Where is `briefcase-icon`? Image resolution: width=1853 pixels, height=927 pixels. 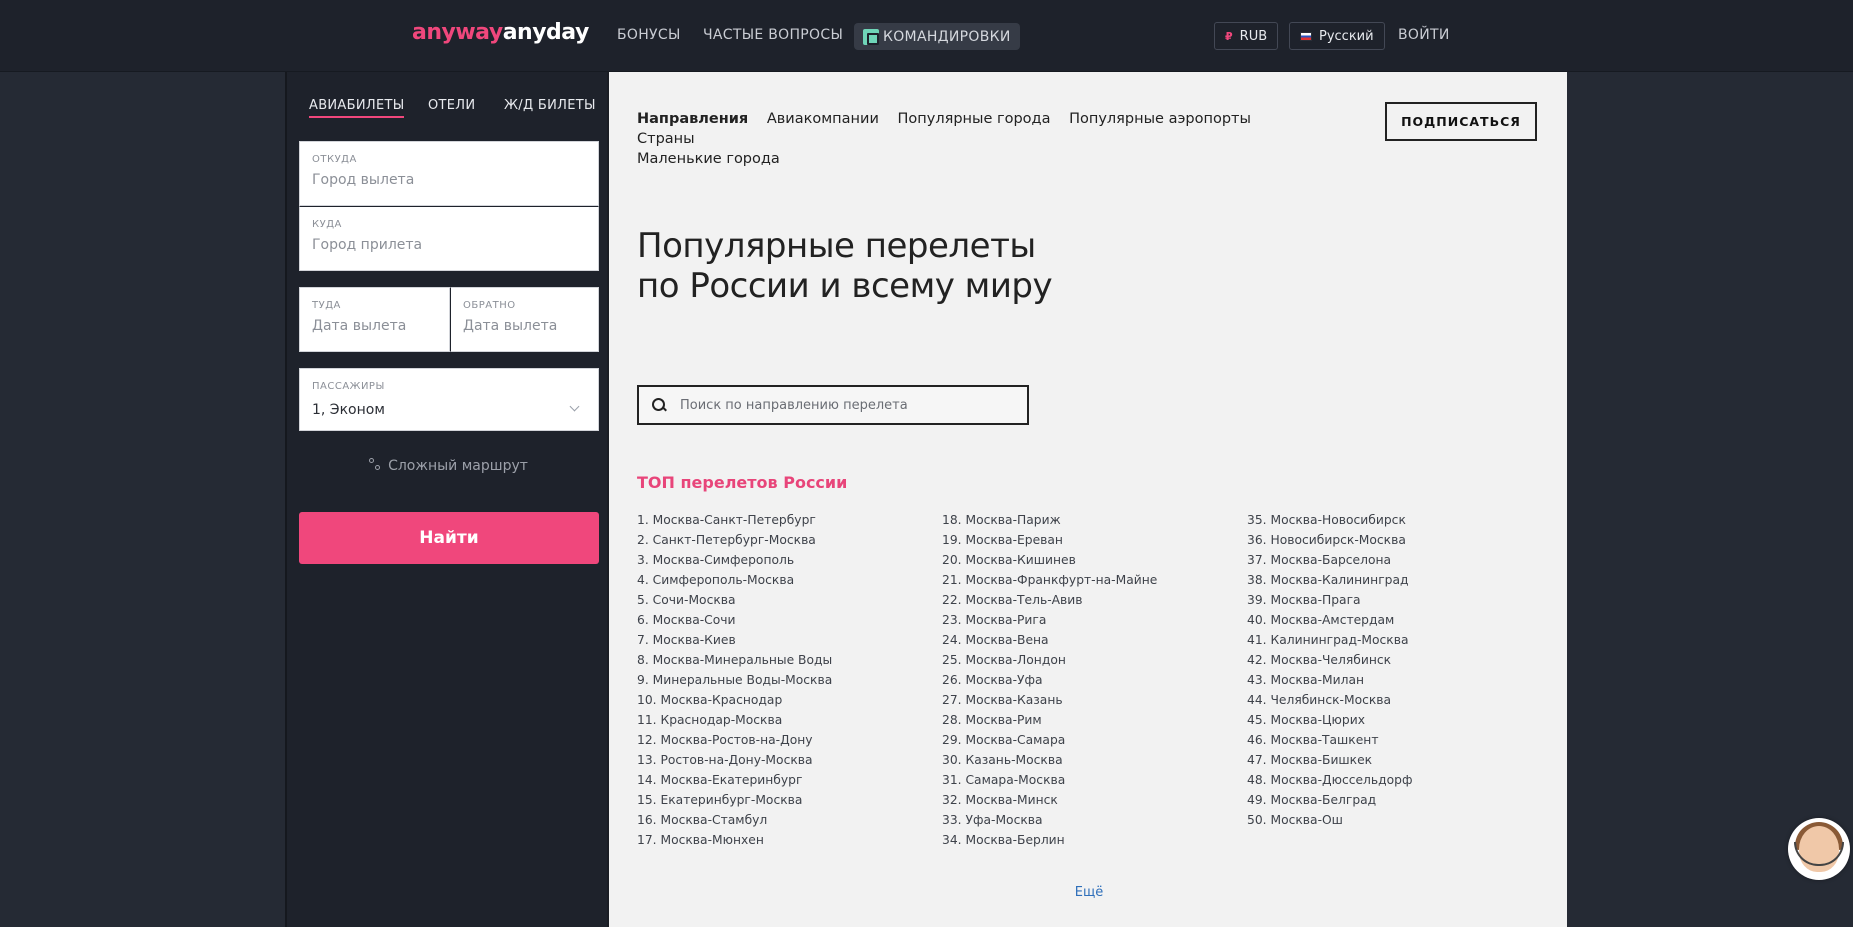
briefcase-icon is located at coordinates (871, 36).